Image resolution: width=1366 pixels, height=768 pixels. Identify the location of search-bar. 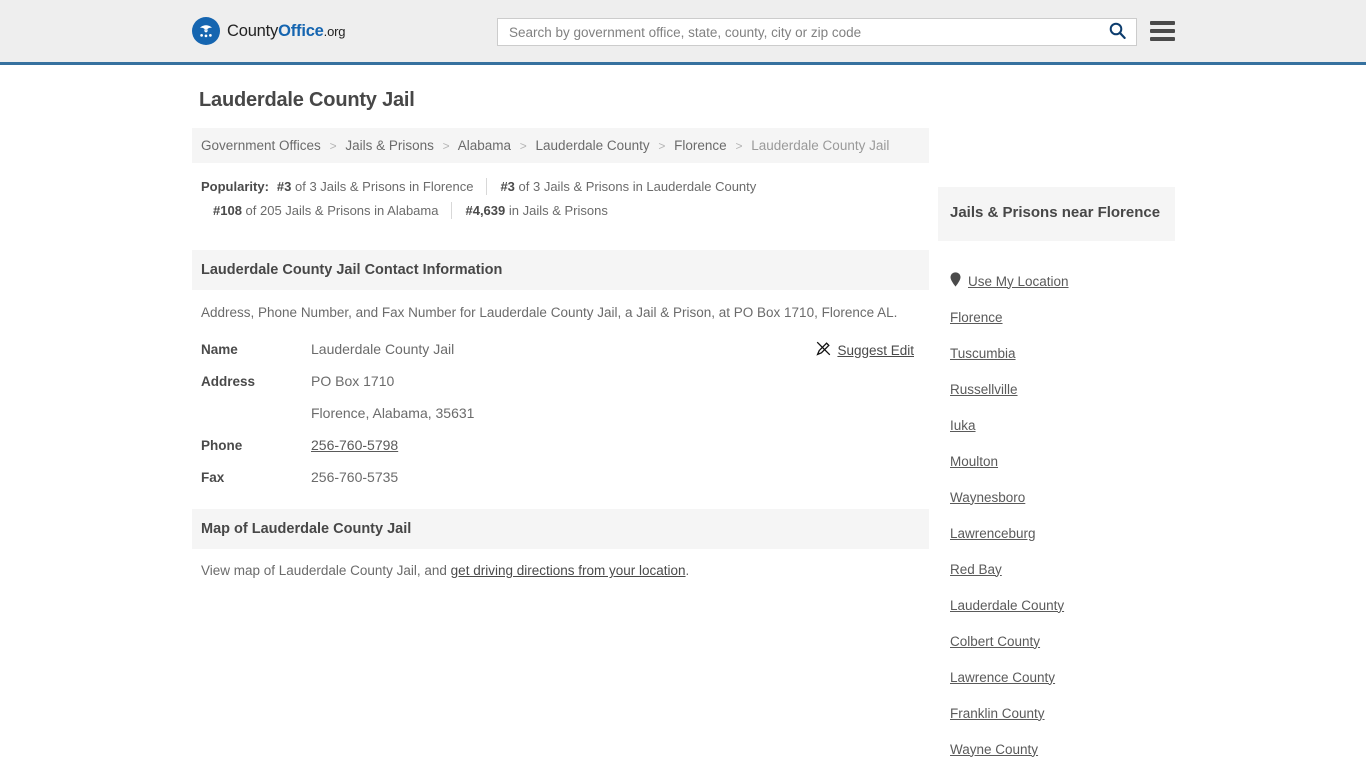
(817, 32).